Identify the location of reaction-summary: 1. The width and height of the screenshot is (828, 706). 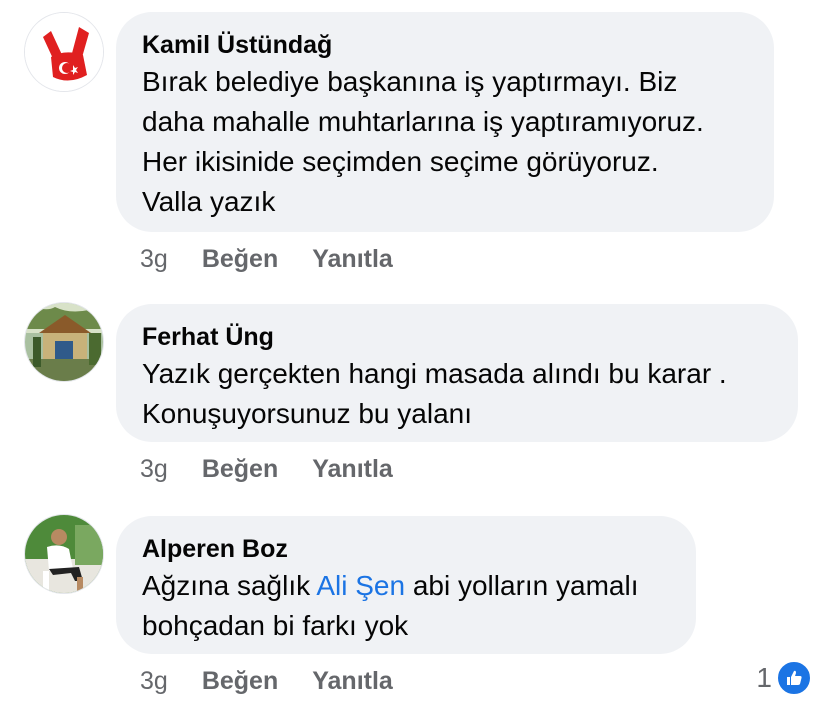
(784, 678).